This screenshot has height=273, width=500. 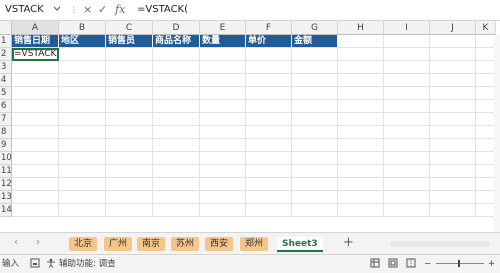 What do you see at coordinates (6, 28) in the screenshot?
I see `select-all-corner` at bounding box center [6, 28].